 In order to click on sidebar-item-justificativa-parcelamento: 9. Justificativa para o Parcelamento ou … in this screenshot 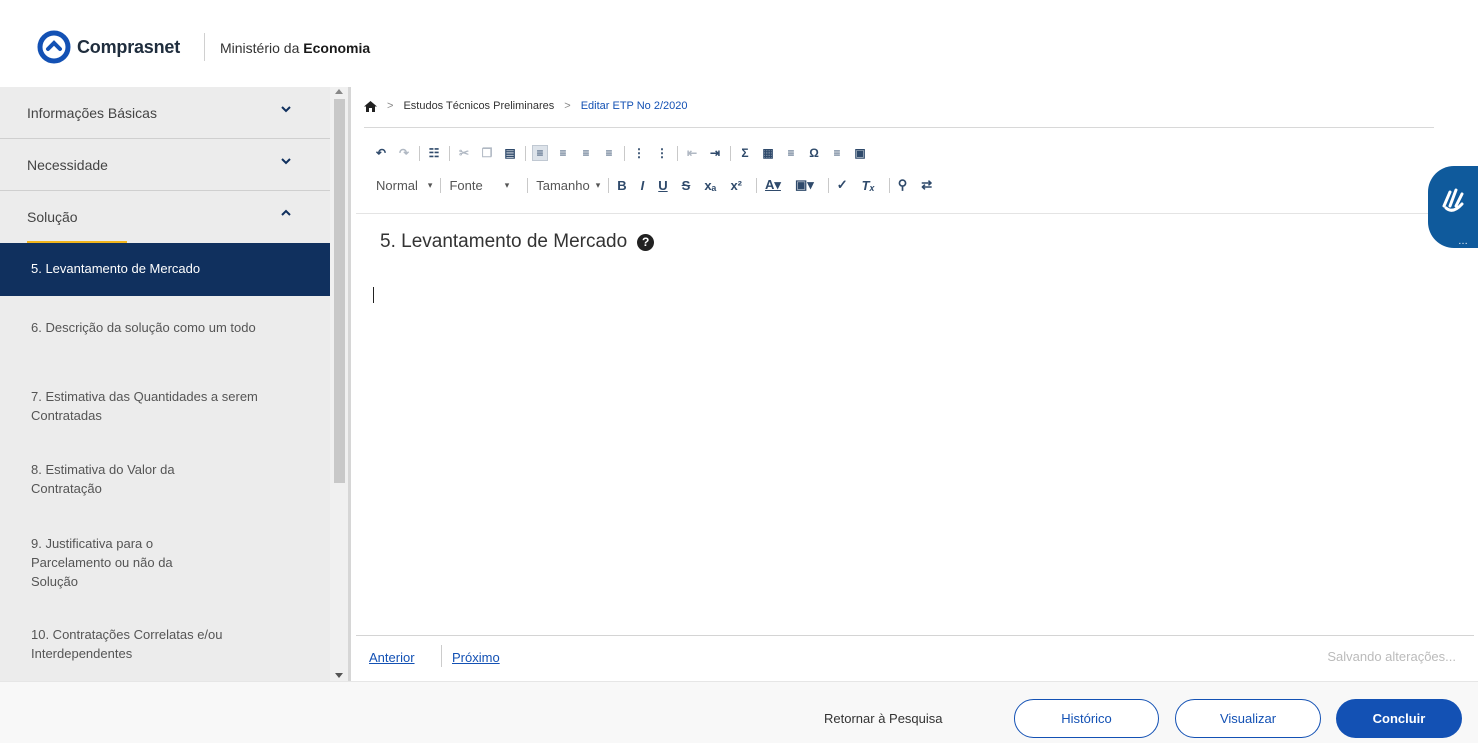, I will do `click(105, 562)`.